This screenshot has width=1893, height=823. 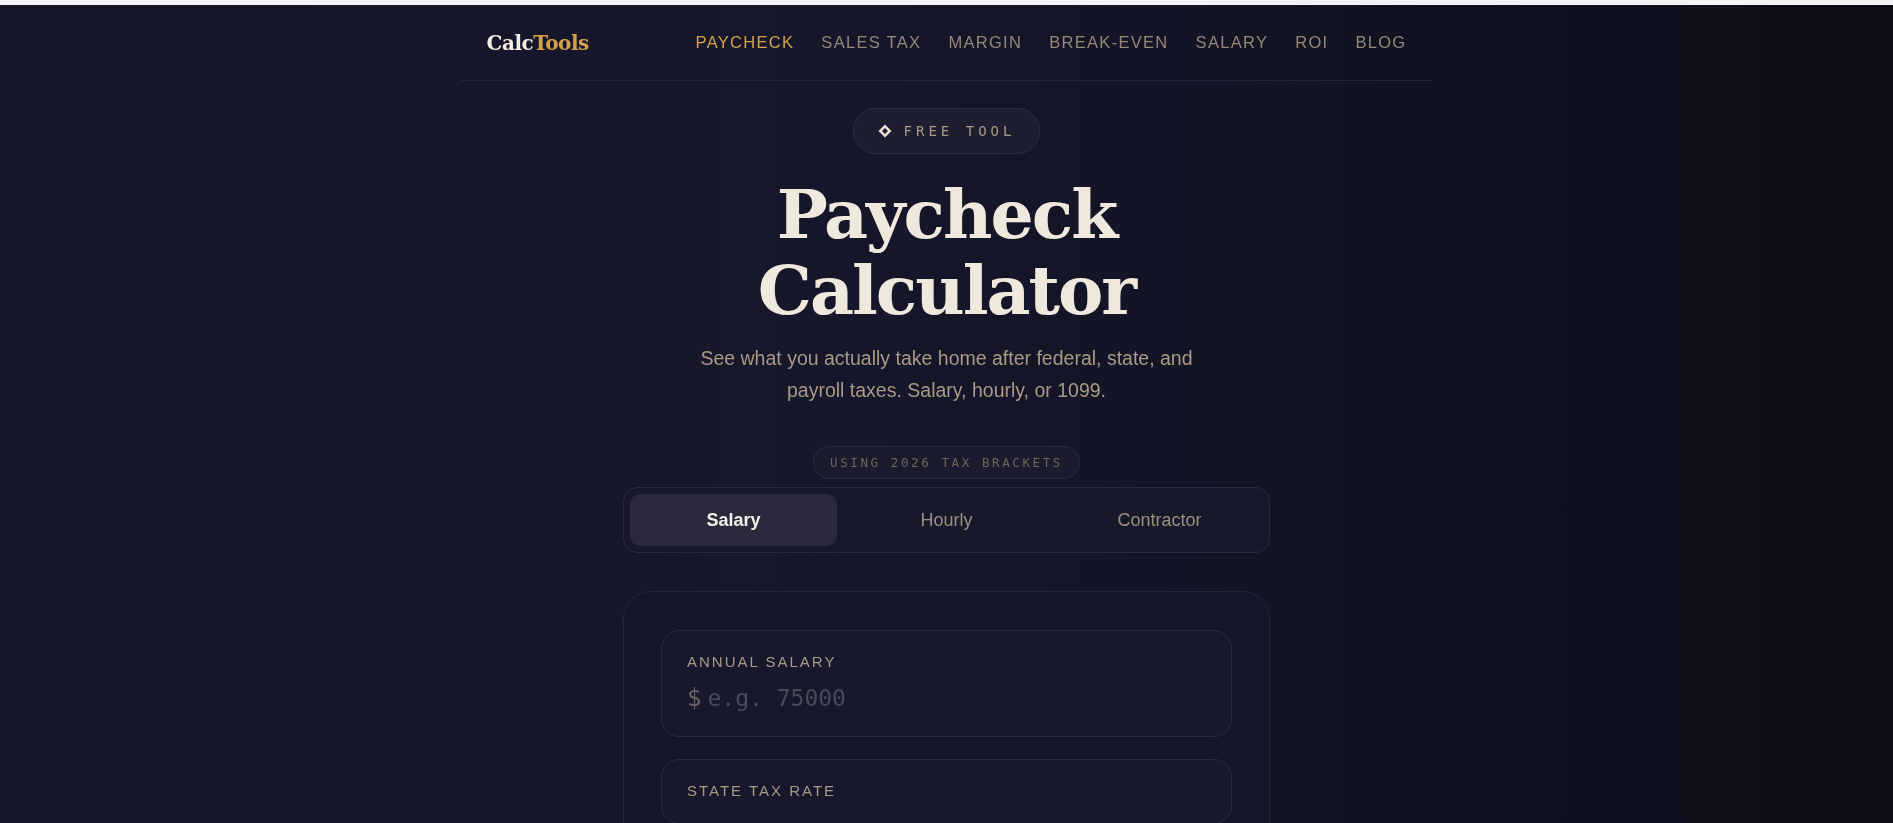 What do you see at coordinates (537, 42) in the screenshot?
I see `logo: CalcTools` at bounding box center [537, 42].